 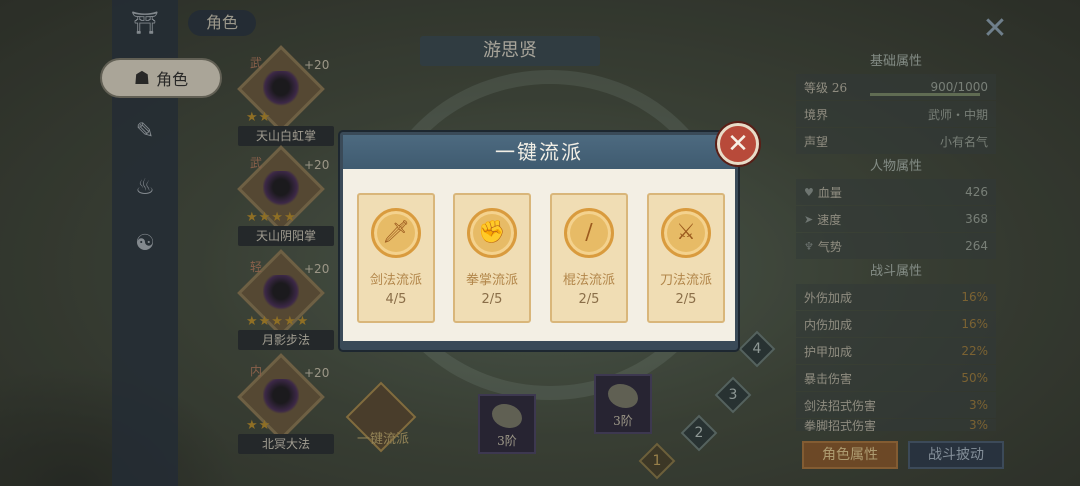 What do you see at coordinates (492, 233) in the screenshot?
I see `fist-icon: ✊` at bounding box center [492, 233].